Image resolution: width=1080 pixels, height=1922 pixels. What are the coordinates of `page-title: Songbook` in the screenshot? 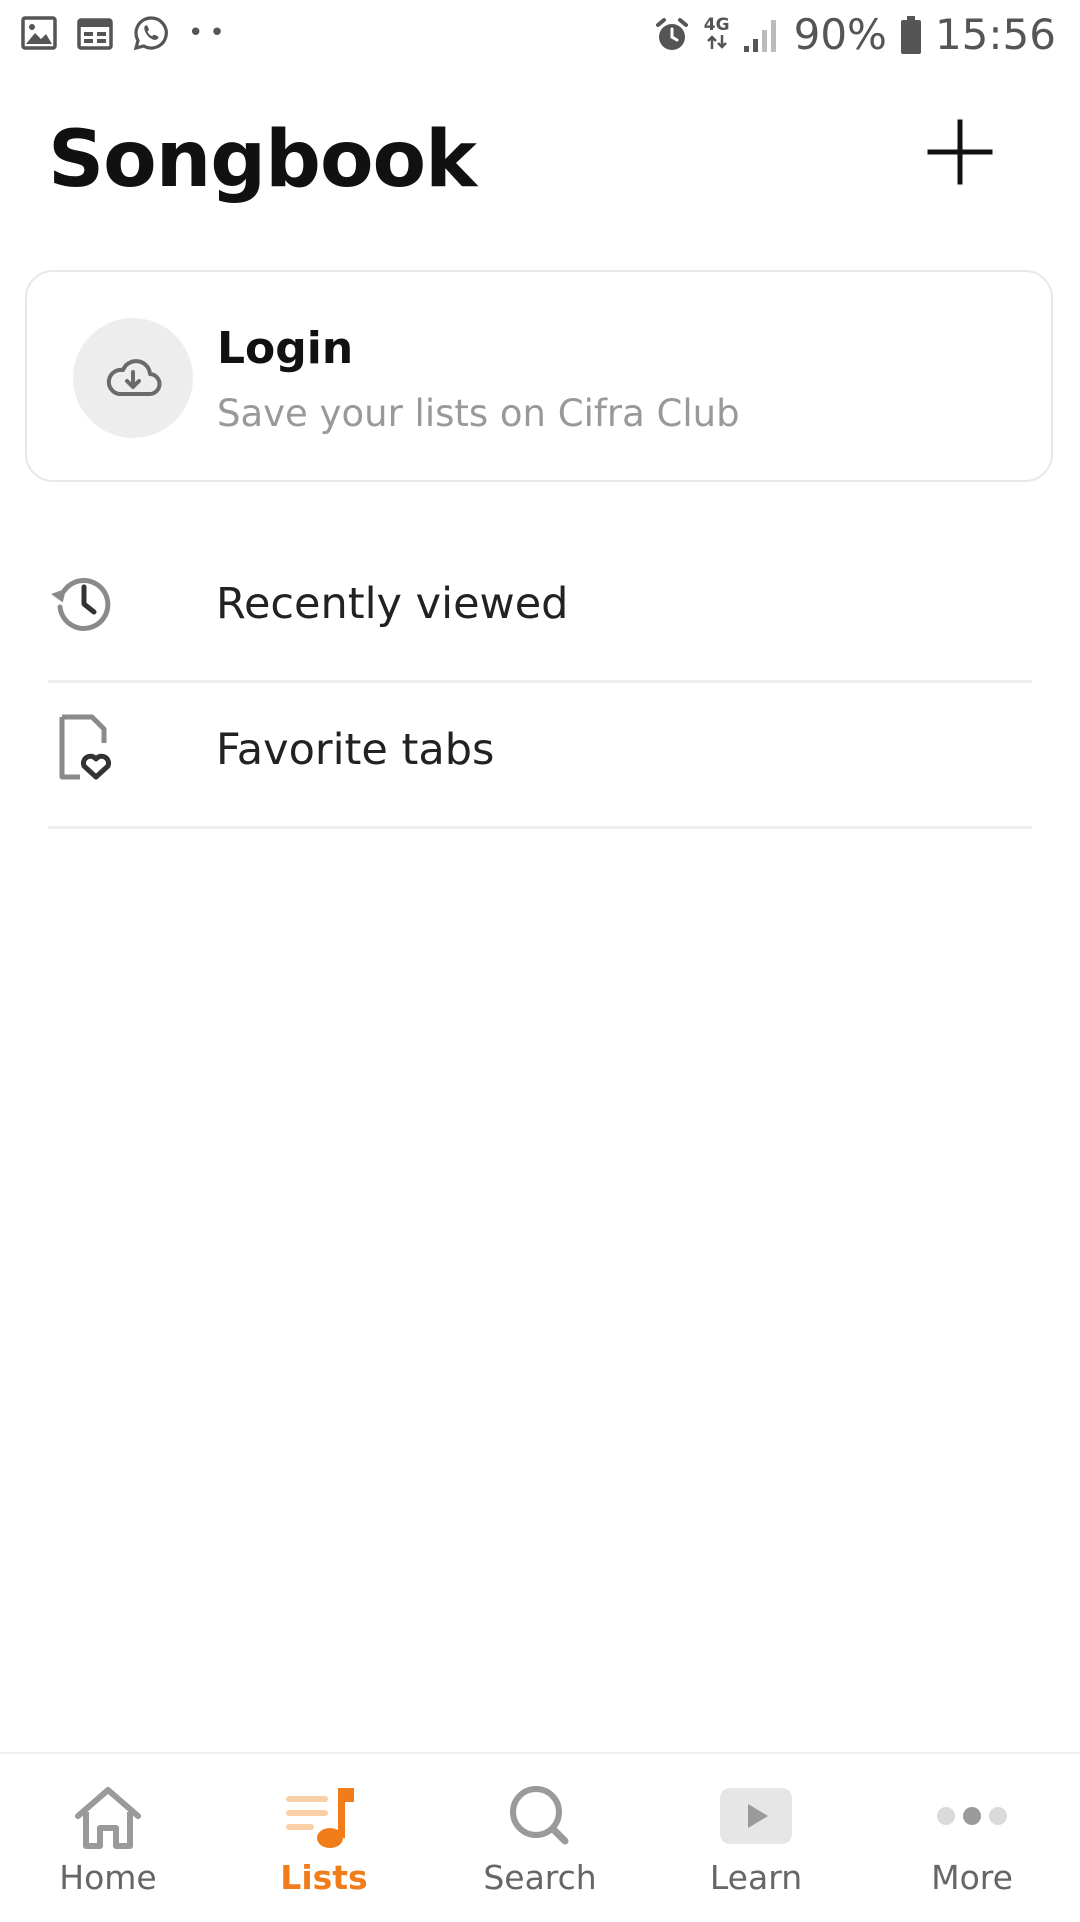 It's located at (262, 160).